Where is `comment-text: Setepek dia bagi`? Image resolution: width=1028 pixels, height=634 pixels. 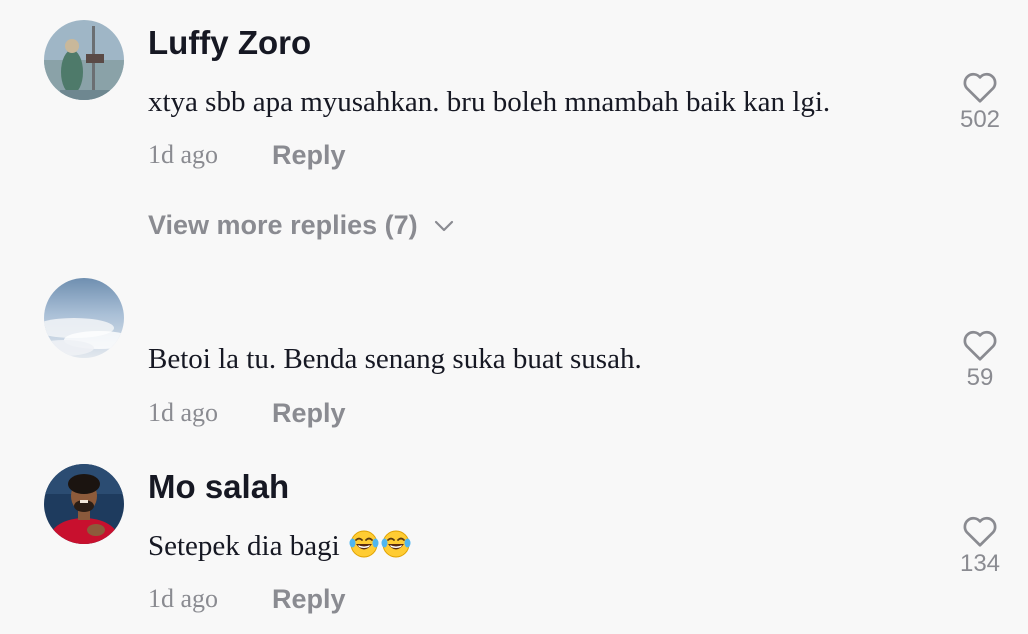
comment-text: Setepek dia bagi is located at coordinates (280, 548).